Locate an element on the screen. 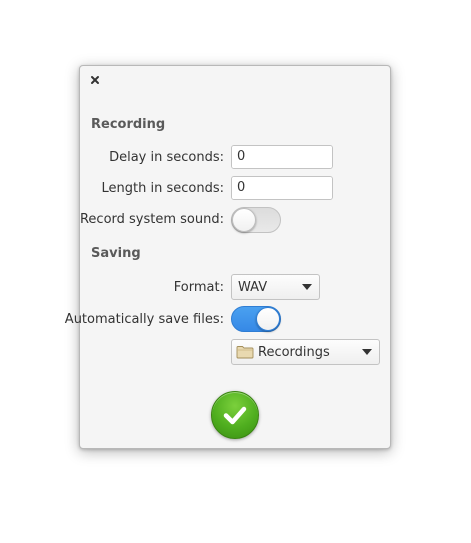  apply-button is located at coordinates (235, 415).